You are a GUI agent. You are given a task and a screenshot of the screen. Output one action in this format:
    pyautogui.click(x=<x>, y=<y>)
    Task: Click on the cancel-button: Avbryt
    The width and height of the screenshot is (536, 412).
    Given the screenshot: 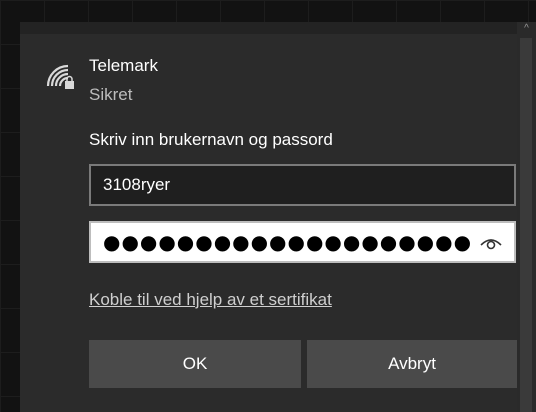 What is the action you would take?
    pyautogui.click(x=412, y=364)
    